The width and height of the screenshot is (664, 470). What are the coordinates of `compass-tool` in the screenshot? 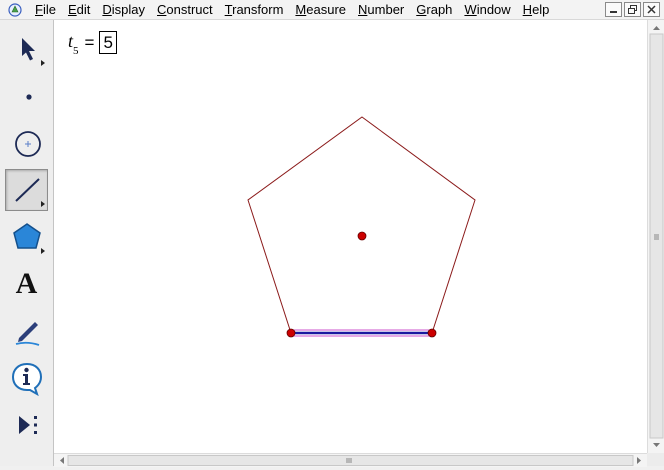 It's located at (26, 143).